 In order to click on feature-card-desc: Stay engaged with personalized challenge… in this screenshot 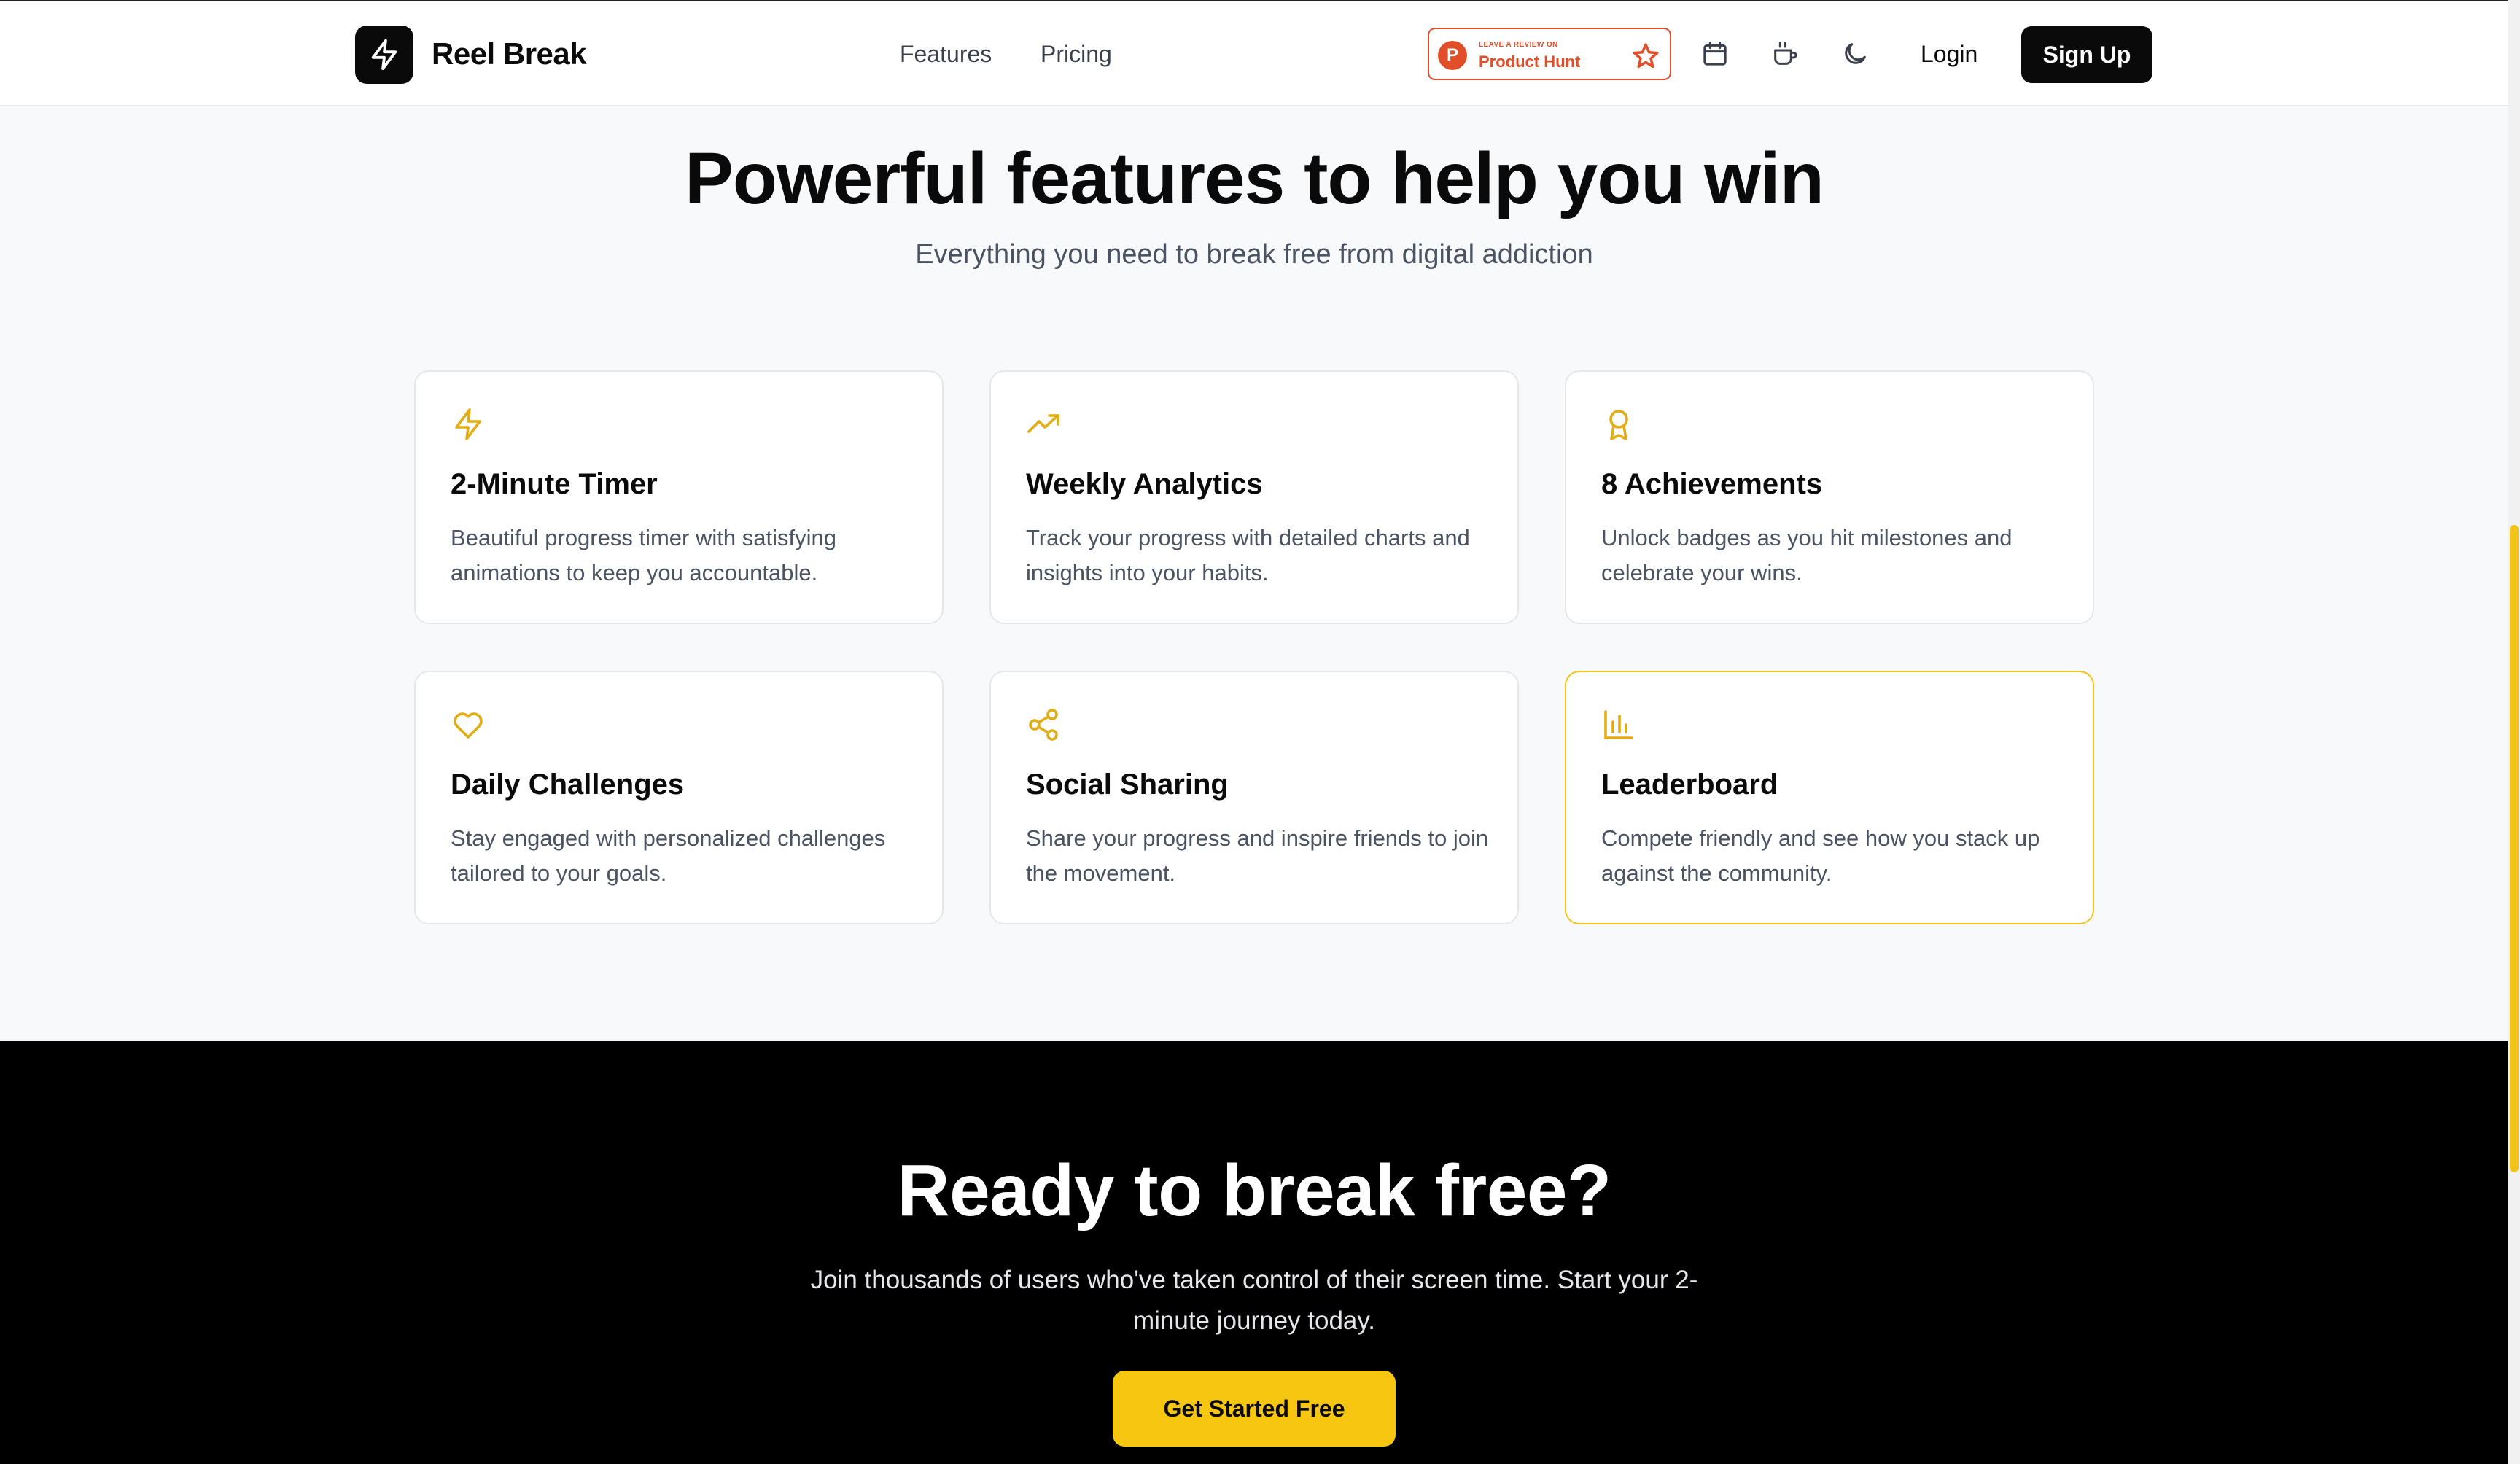, I will do `click(668, 855)`.